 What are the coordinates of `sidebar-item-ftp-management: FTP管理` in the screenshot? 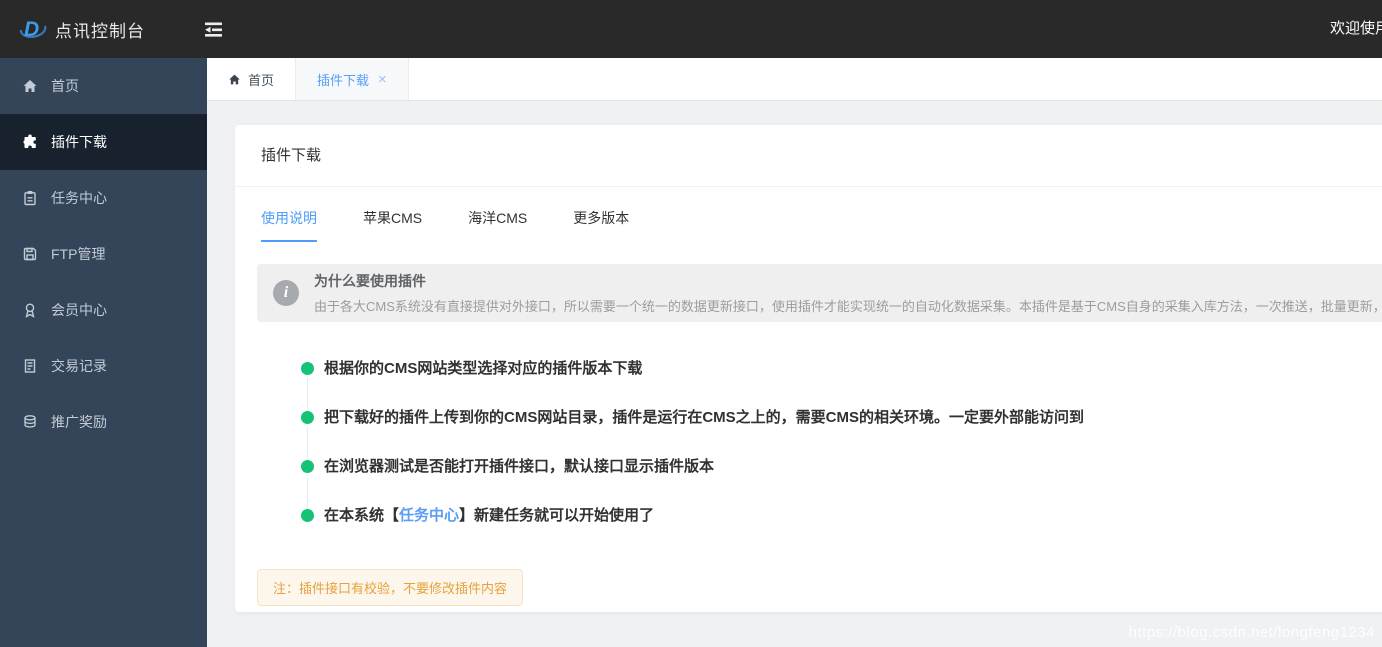 It's located at (103, 254).